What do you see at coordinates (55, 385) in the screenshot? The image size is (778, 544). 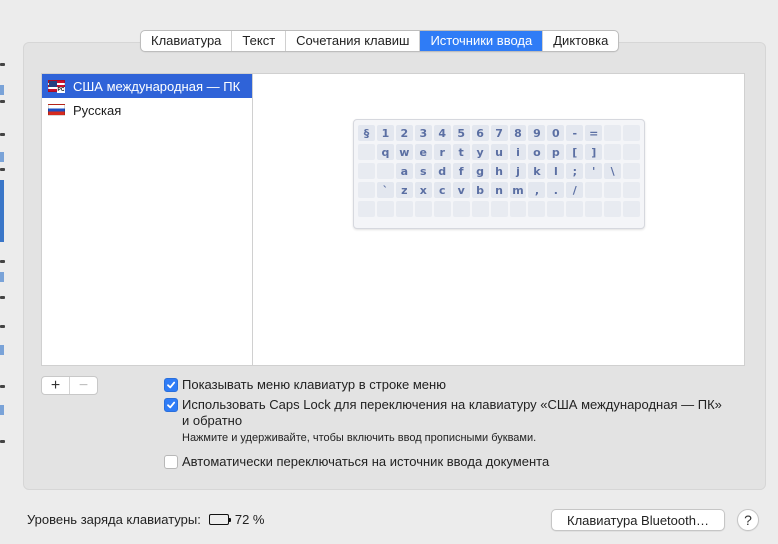 I see `add-source-button: +` at bounding box center [55, 385].